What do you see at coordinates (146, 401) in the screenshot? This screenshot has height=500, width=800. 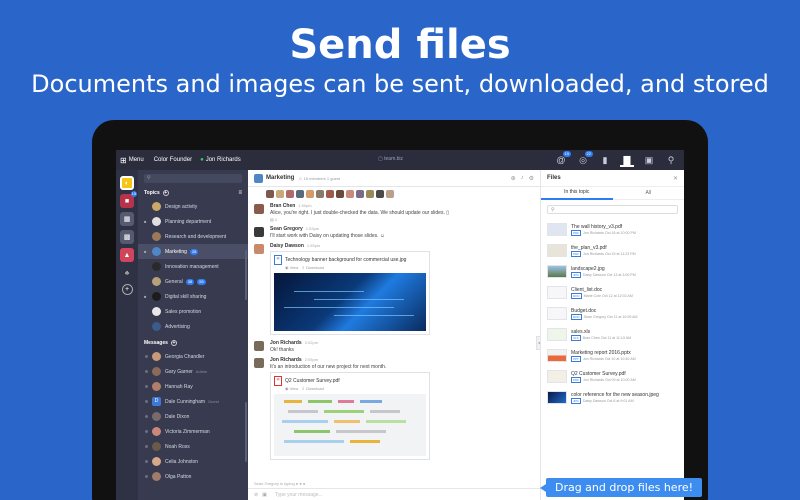 I see `status-dot` at bounding box center [146, 401].